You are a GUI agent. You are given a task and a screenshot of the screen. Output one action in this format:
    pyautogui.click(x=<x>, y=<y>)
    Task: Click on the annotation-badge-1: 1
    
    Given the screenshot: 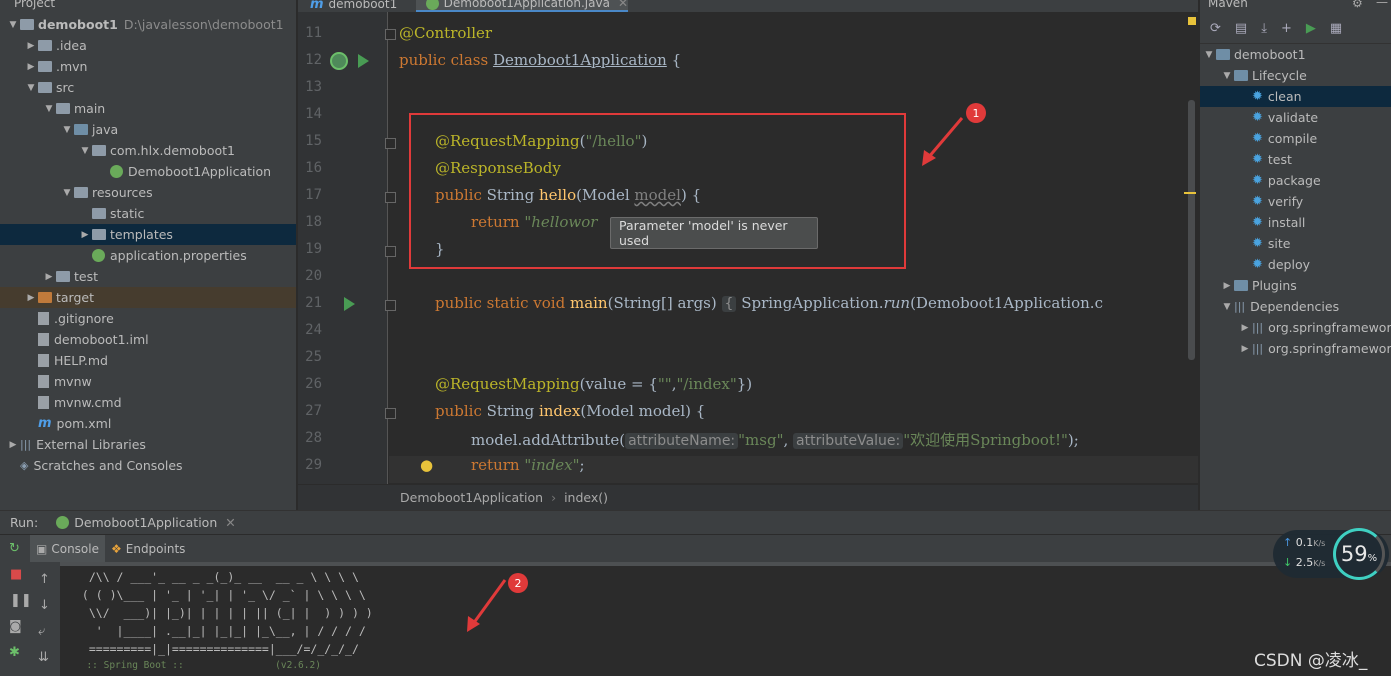 What is the action you would take?
    pyautogui.click(x=976, y=113)
    